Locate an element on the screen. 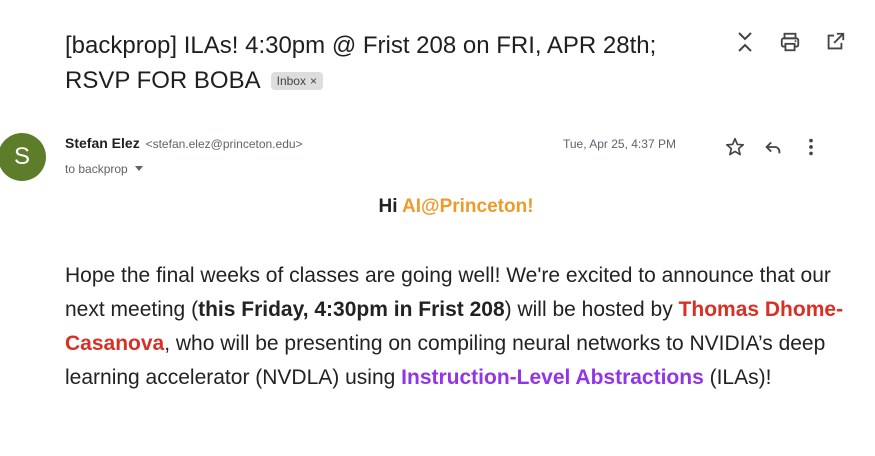  sender-info: Stefan Elez <stefan.elez@princeton.edu> is located at coordinates (184, 143).